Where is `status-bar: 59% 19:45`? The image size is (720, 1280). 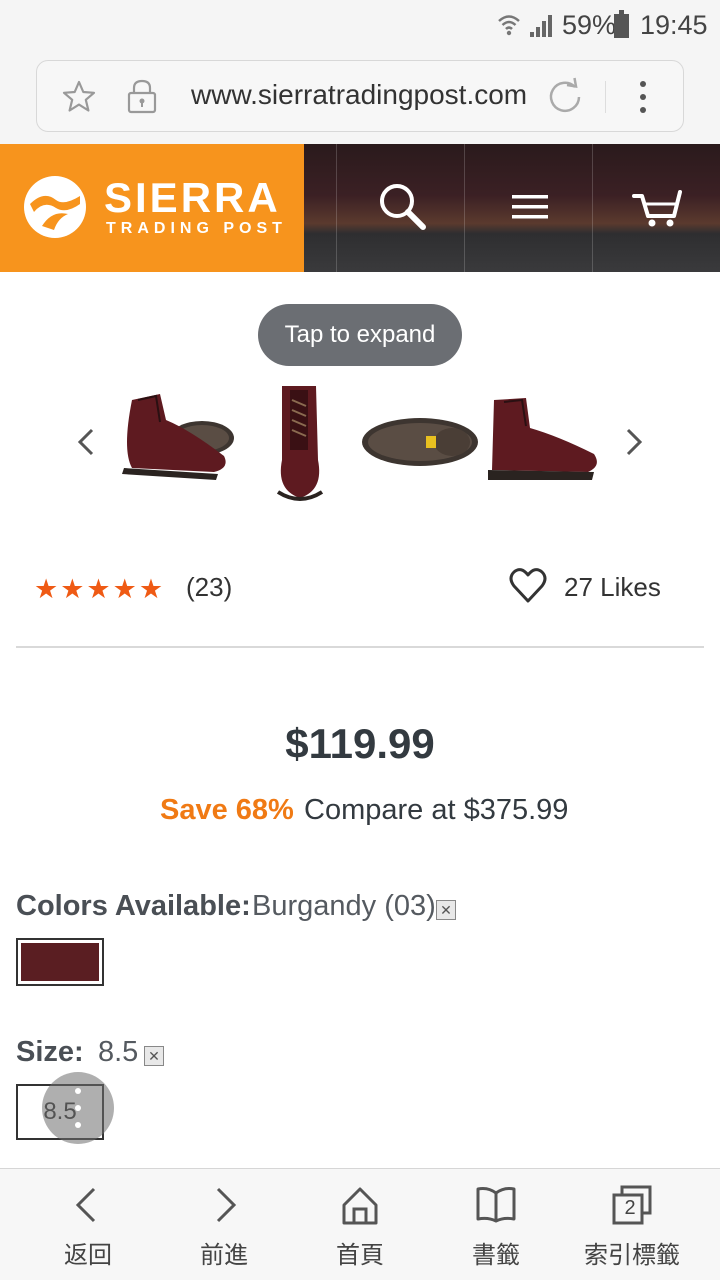 status-bar: 59% 19:45 is located at coordinates (360, 25).